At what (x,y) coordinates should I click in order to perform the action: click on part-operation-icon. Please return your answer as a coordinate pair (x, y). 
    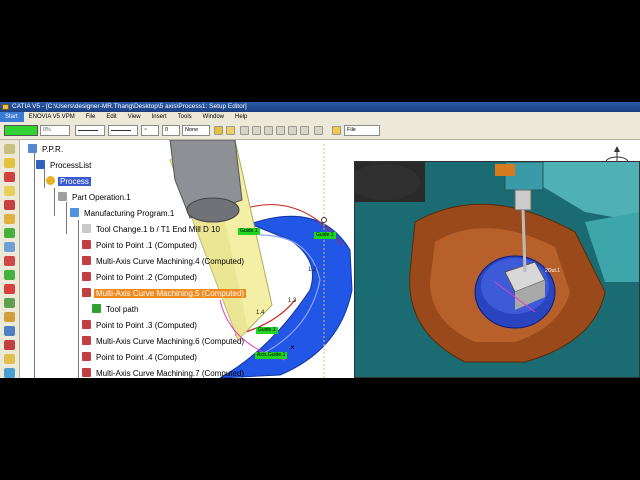
    Looking at the image, I should click on (62, 196).